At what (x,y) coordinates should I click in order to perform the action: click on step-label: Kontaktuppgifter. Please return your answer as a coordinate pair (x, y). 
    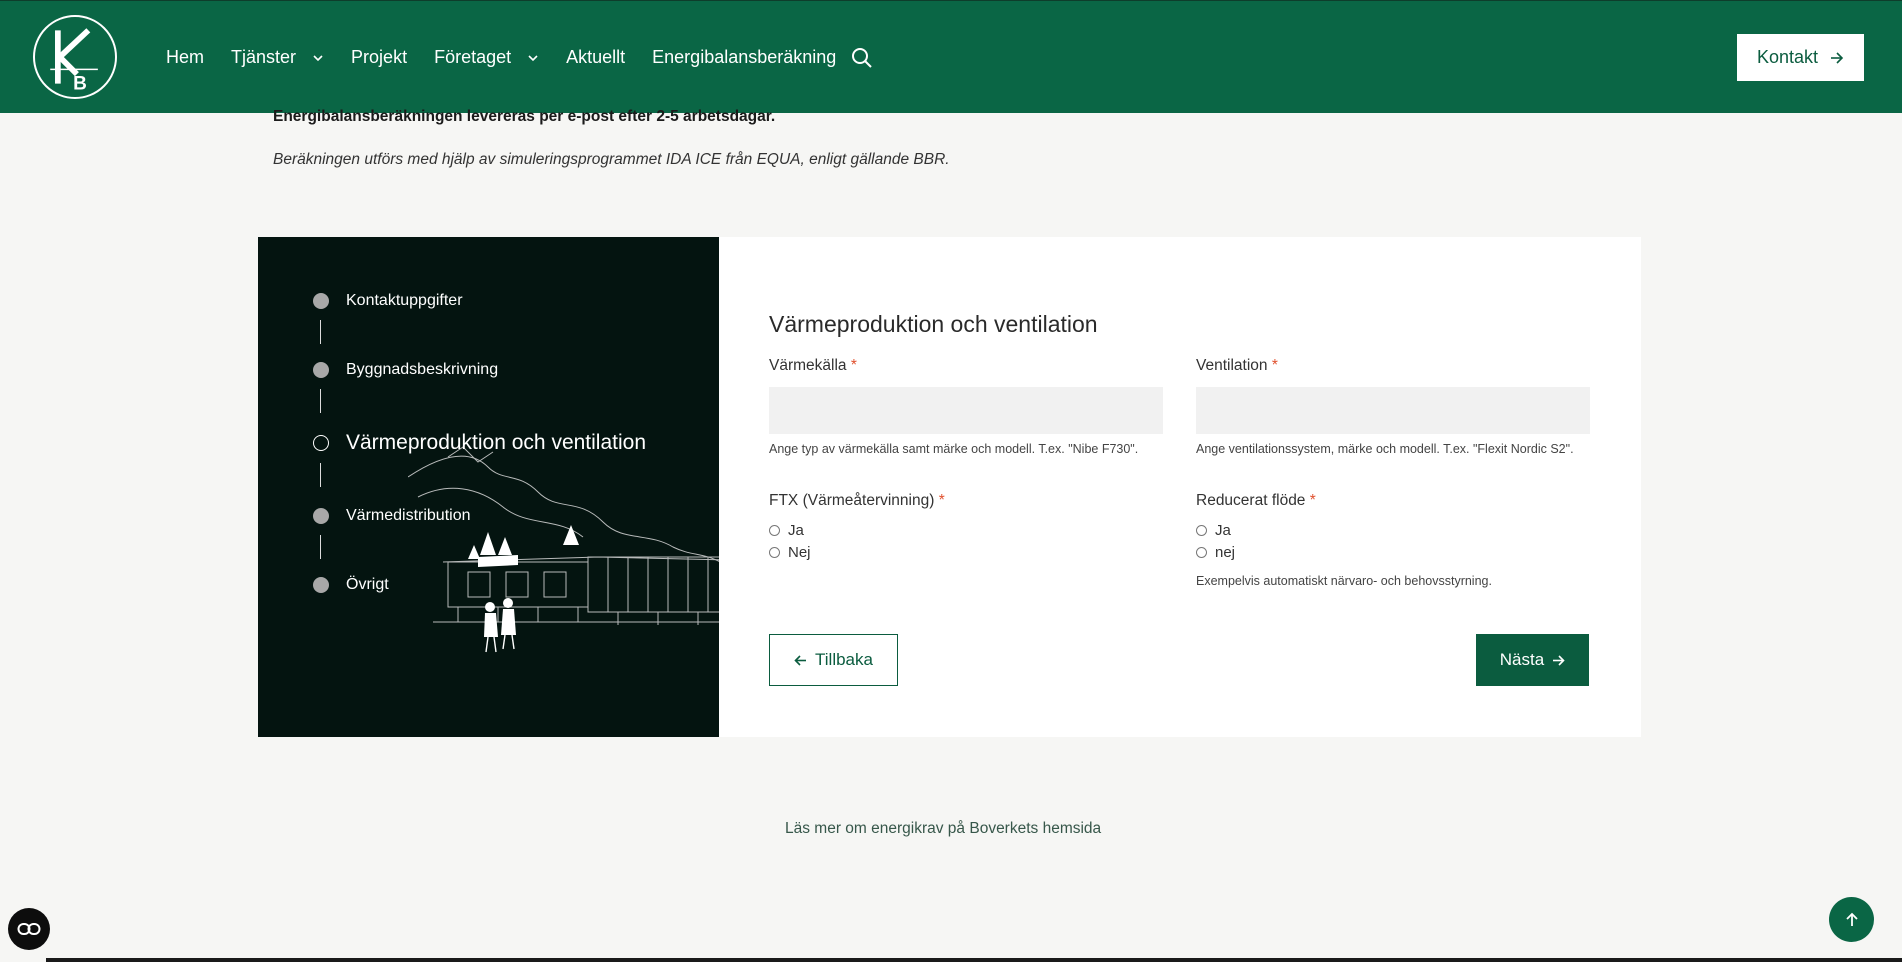
    Looking at the image, I should click on (404, 300).